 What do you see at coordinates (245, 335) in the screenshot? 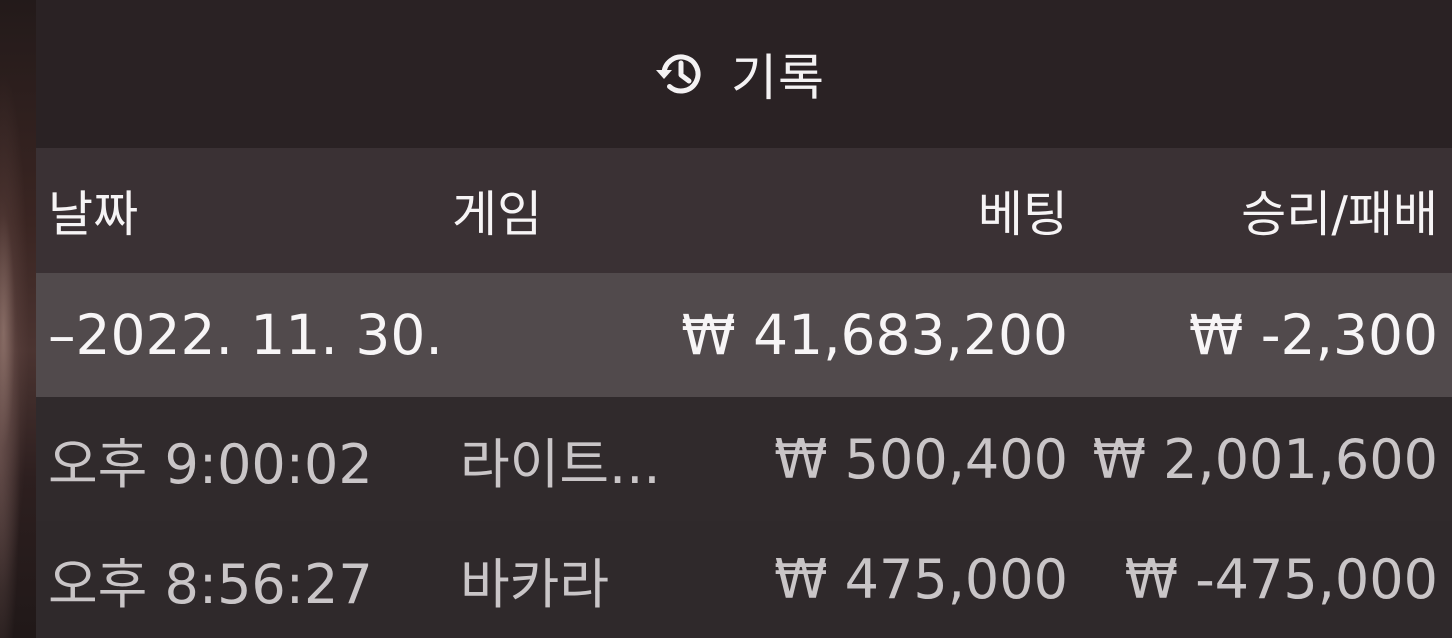
I see `summary-date: –2022. 11. 30.` at bounding box center [245, 335].